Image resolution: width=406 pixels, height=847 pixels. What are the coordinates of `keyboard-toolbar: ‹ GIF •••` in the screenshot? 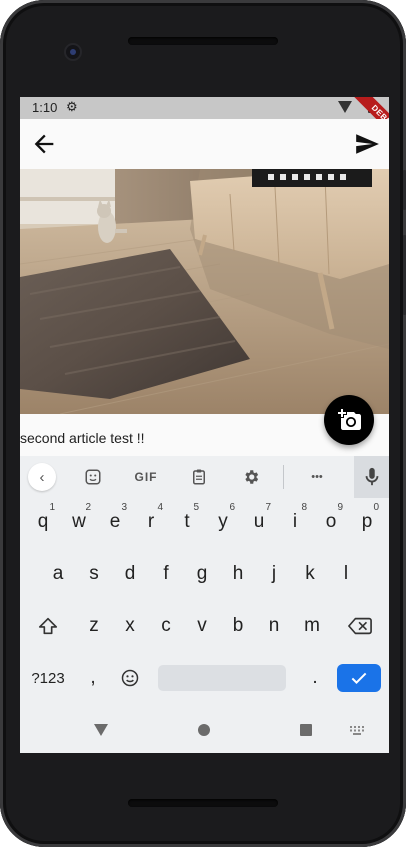 It's located at (204, 477).